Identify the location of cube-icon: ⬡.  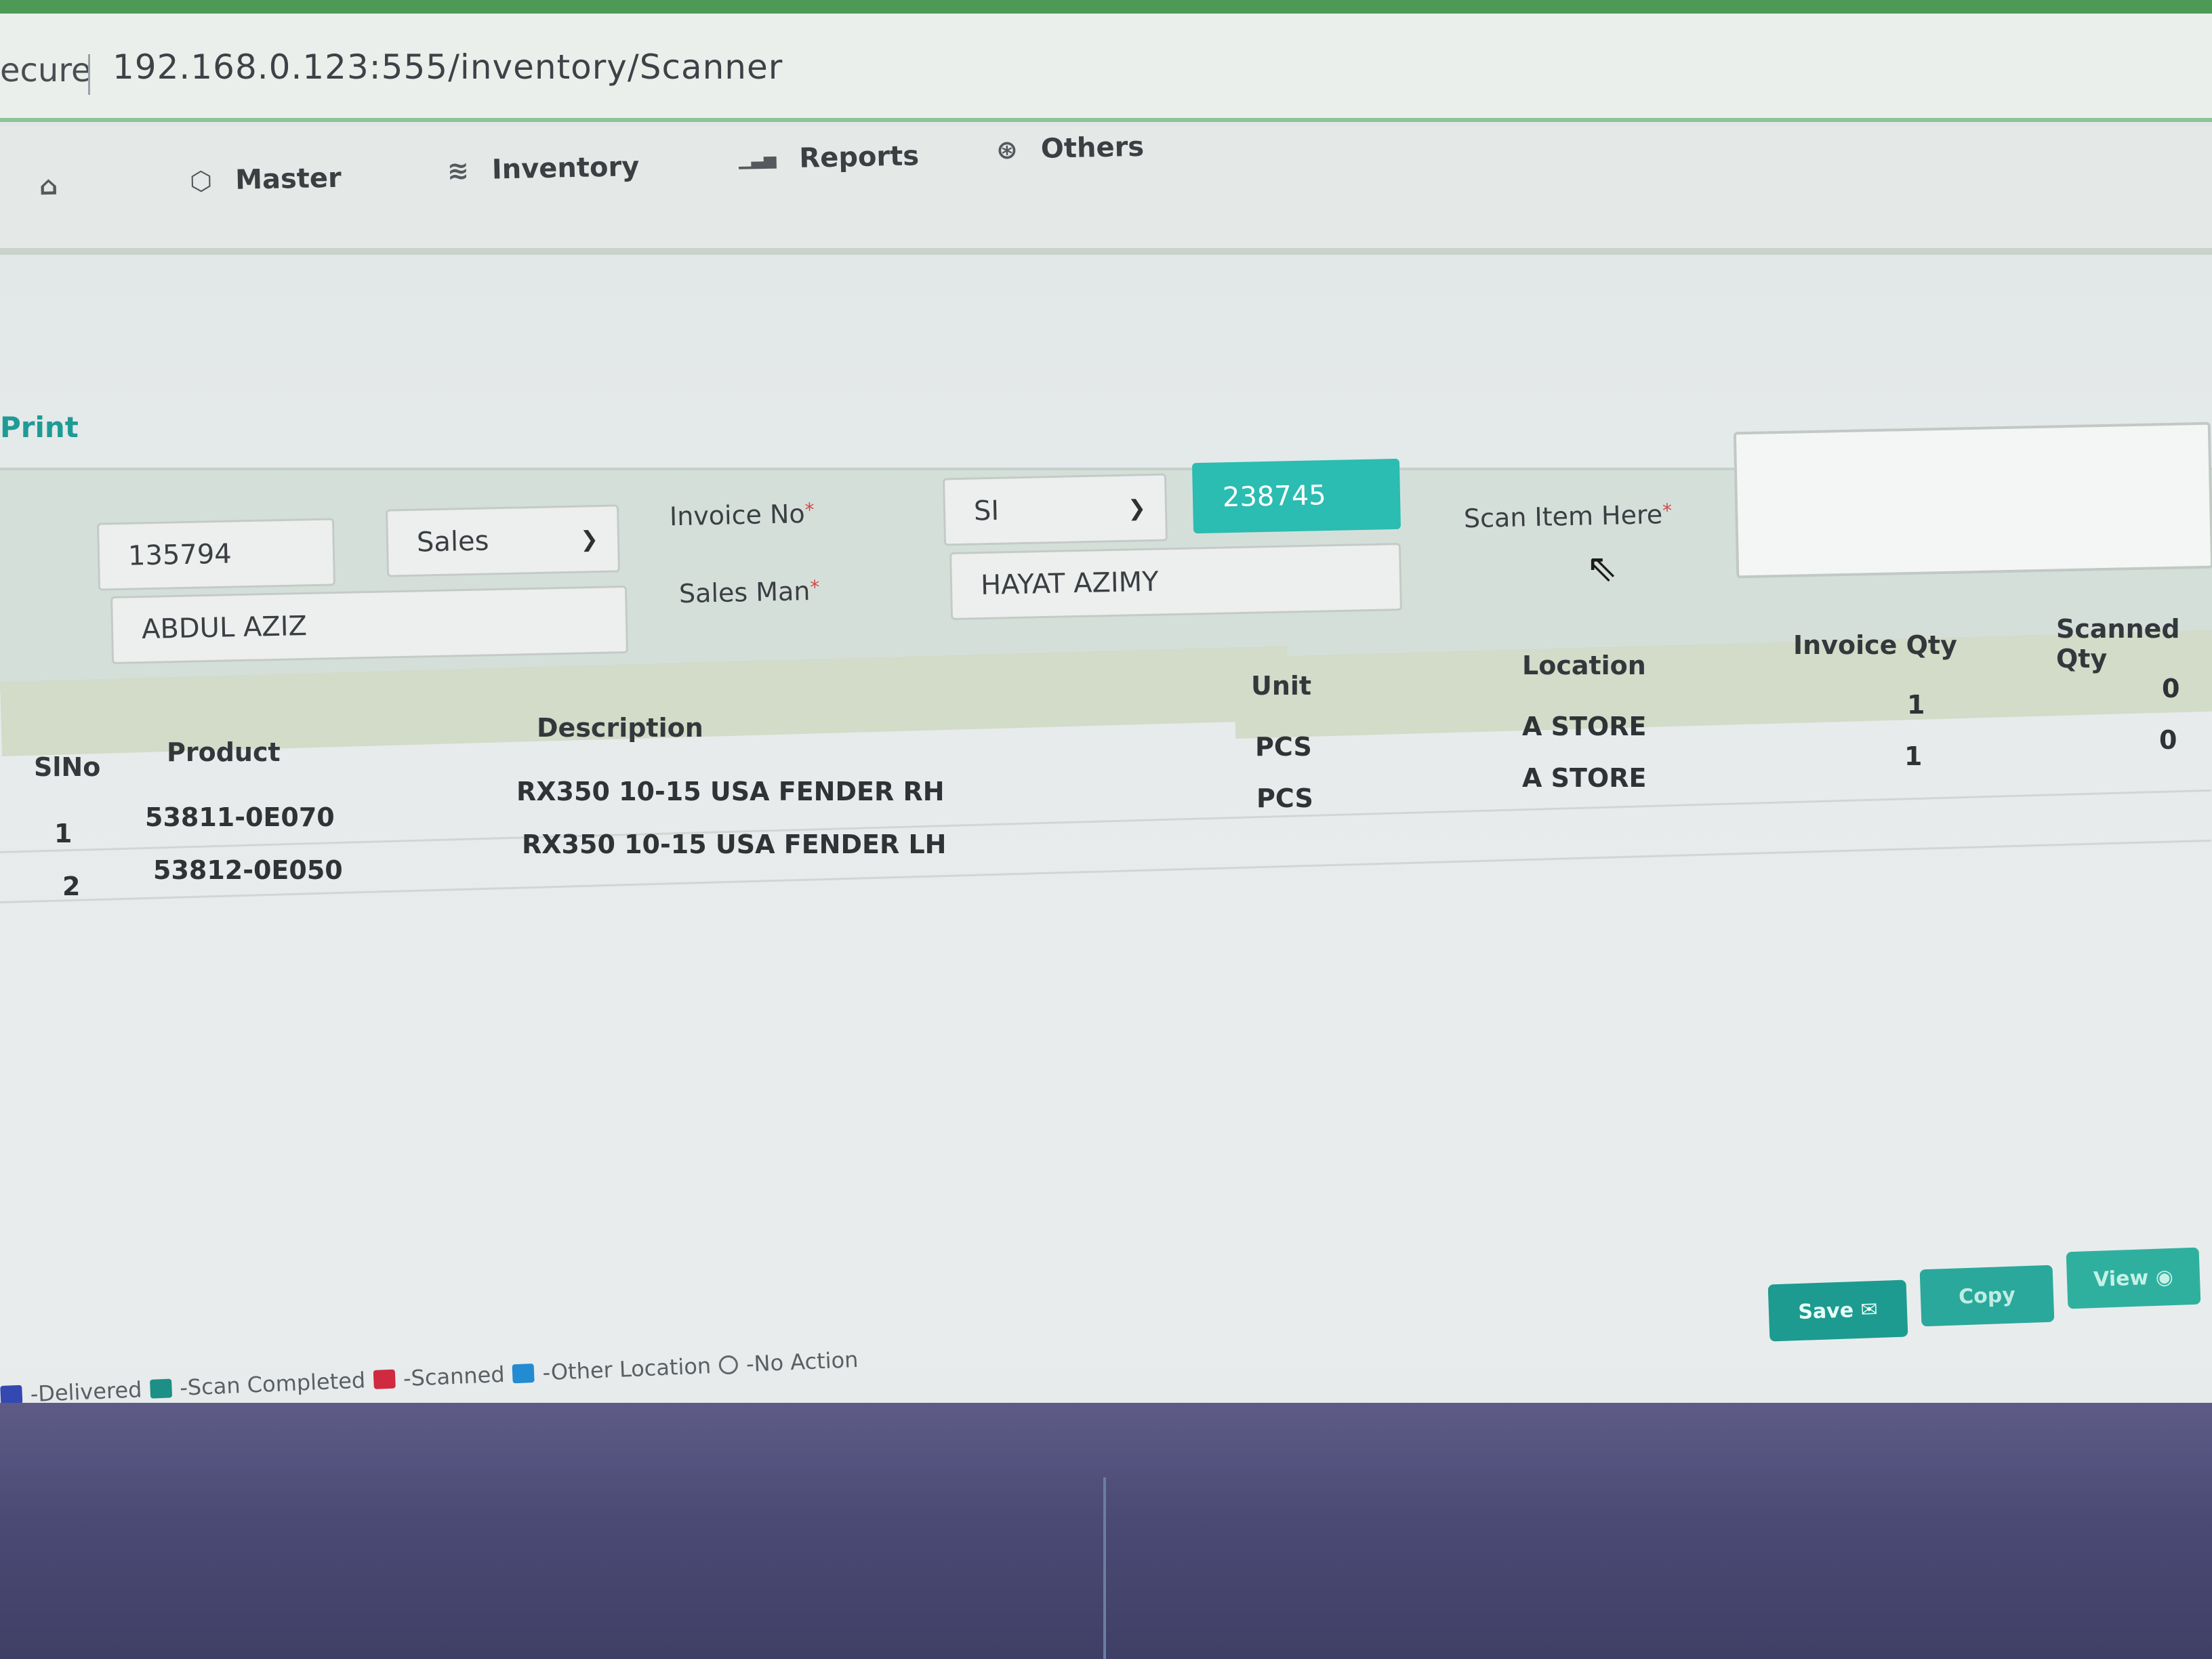
(201, 181).